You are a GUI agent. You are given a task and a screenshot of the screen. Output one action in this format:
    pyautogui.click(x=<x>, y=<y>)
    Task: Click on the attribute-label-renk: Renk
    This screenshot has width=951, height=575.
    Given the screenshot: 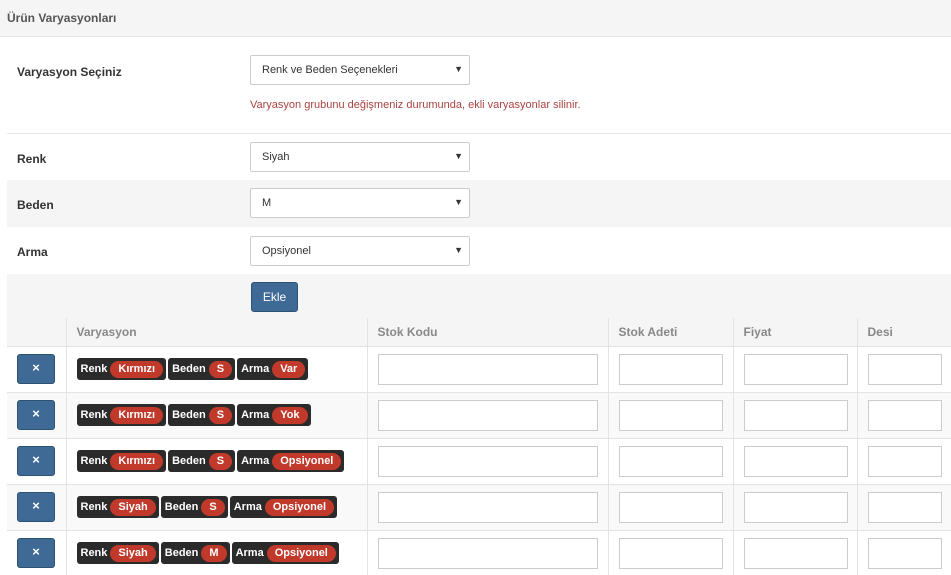 What is the action you would take?
    pyautogui.click(x=32, y=159)
    